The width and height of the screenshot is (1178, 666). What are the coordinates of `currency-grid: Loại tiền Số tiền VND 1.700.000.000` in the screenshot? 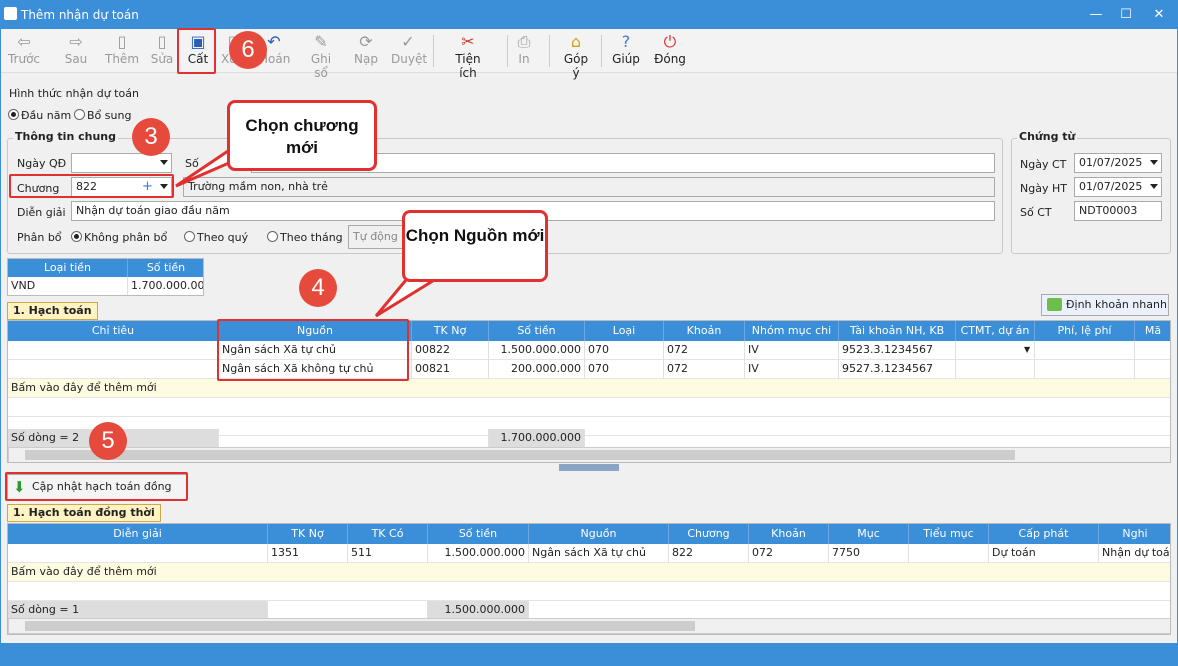 It's located at (105, 277).